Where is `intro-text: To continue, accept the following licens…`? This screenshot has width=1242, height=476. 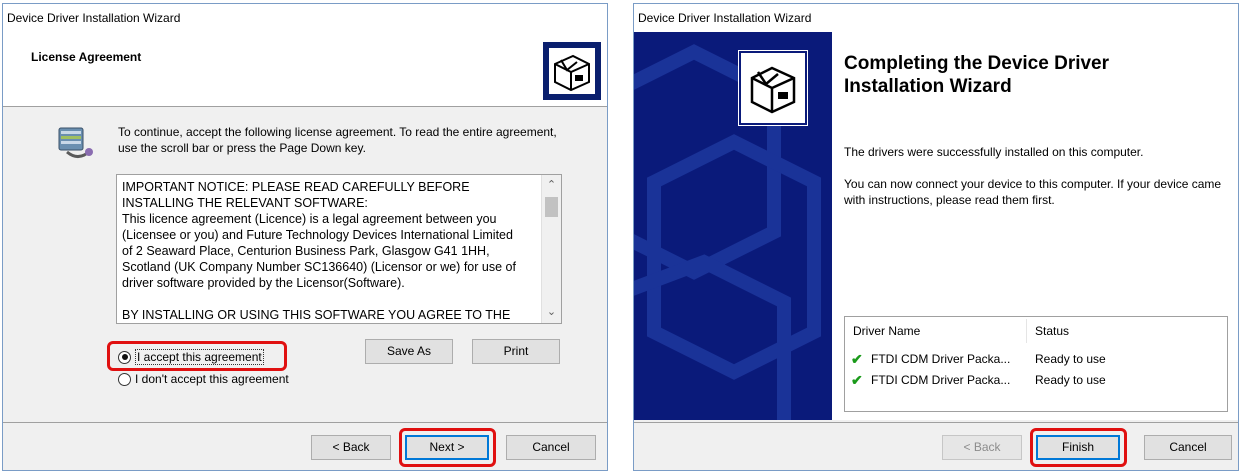 intro-text: To continue, accept the following licens… is located at coordinates (337, 140).